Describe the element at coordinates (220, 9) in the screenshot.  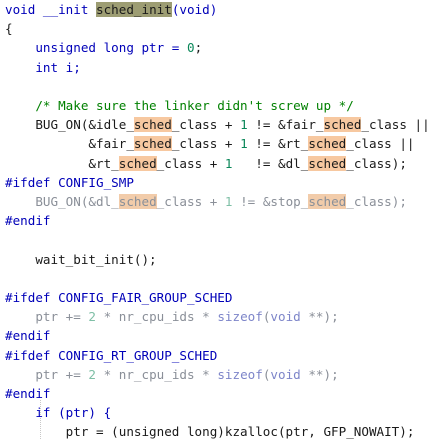
I see `code-line: void __init sched_init(void)` at that location.